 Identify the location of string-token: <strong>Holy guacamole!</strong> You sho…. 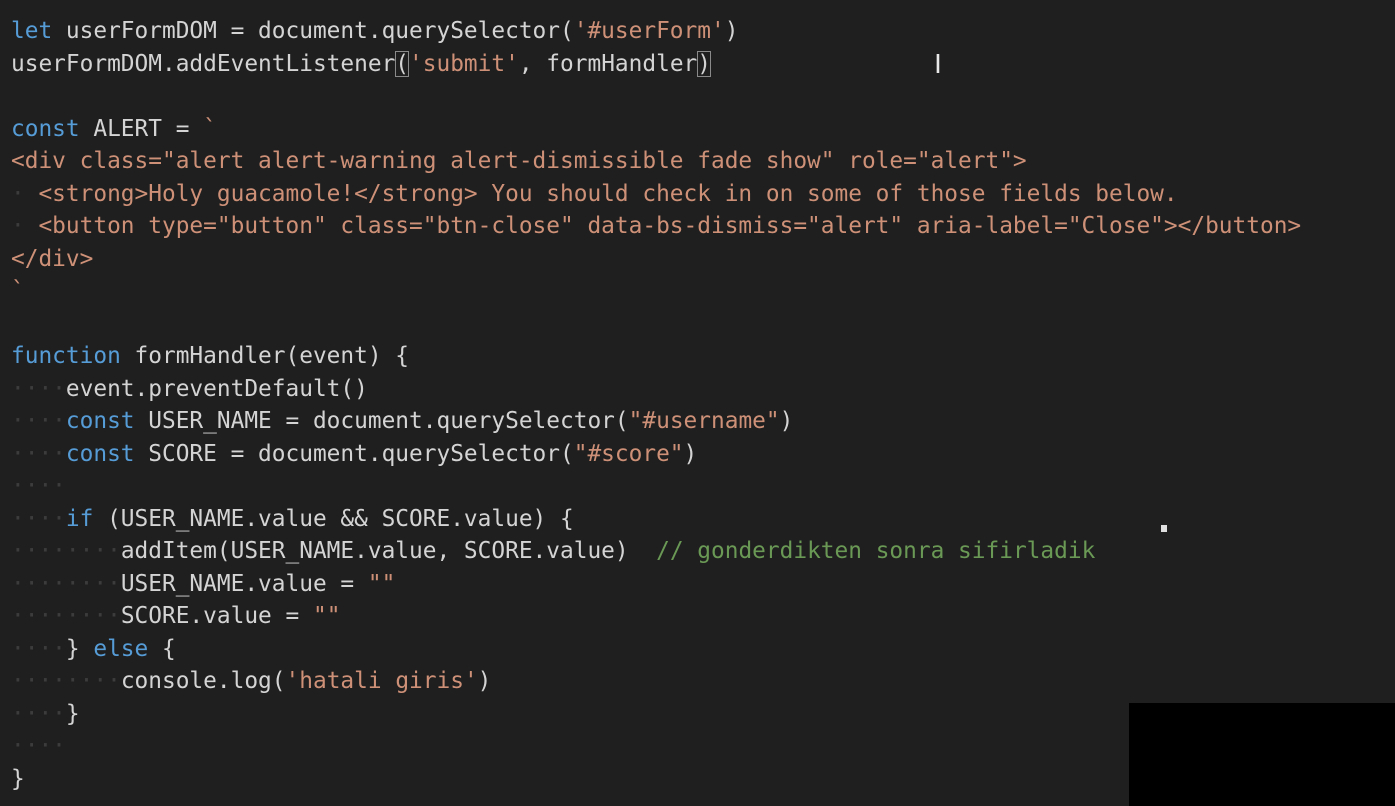
(601, 193).